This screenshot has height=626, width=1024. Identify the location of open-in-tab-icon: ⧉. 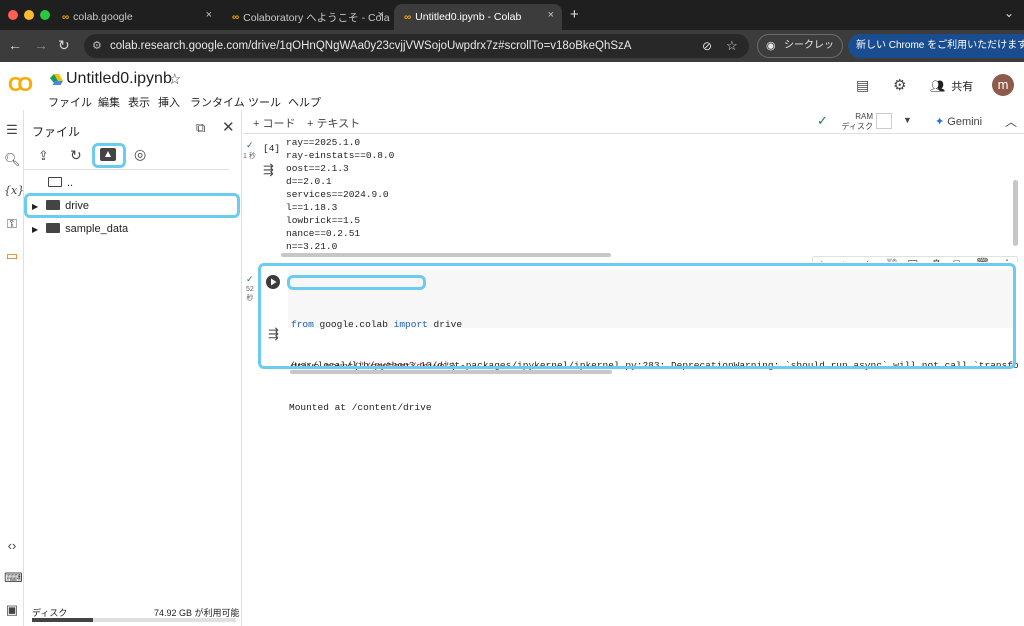
(200, 128).